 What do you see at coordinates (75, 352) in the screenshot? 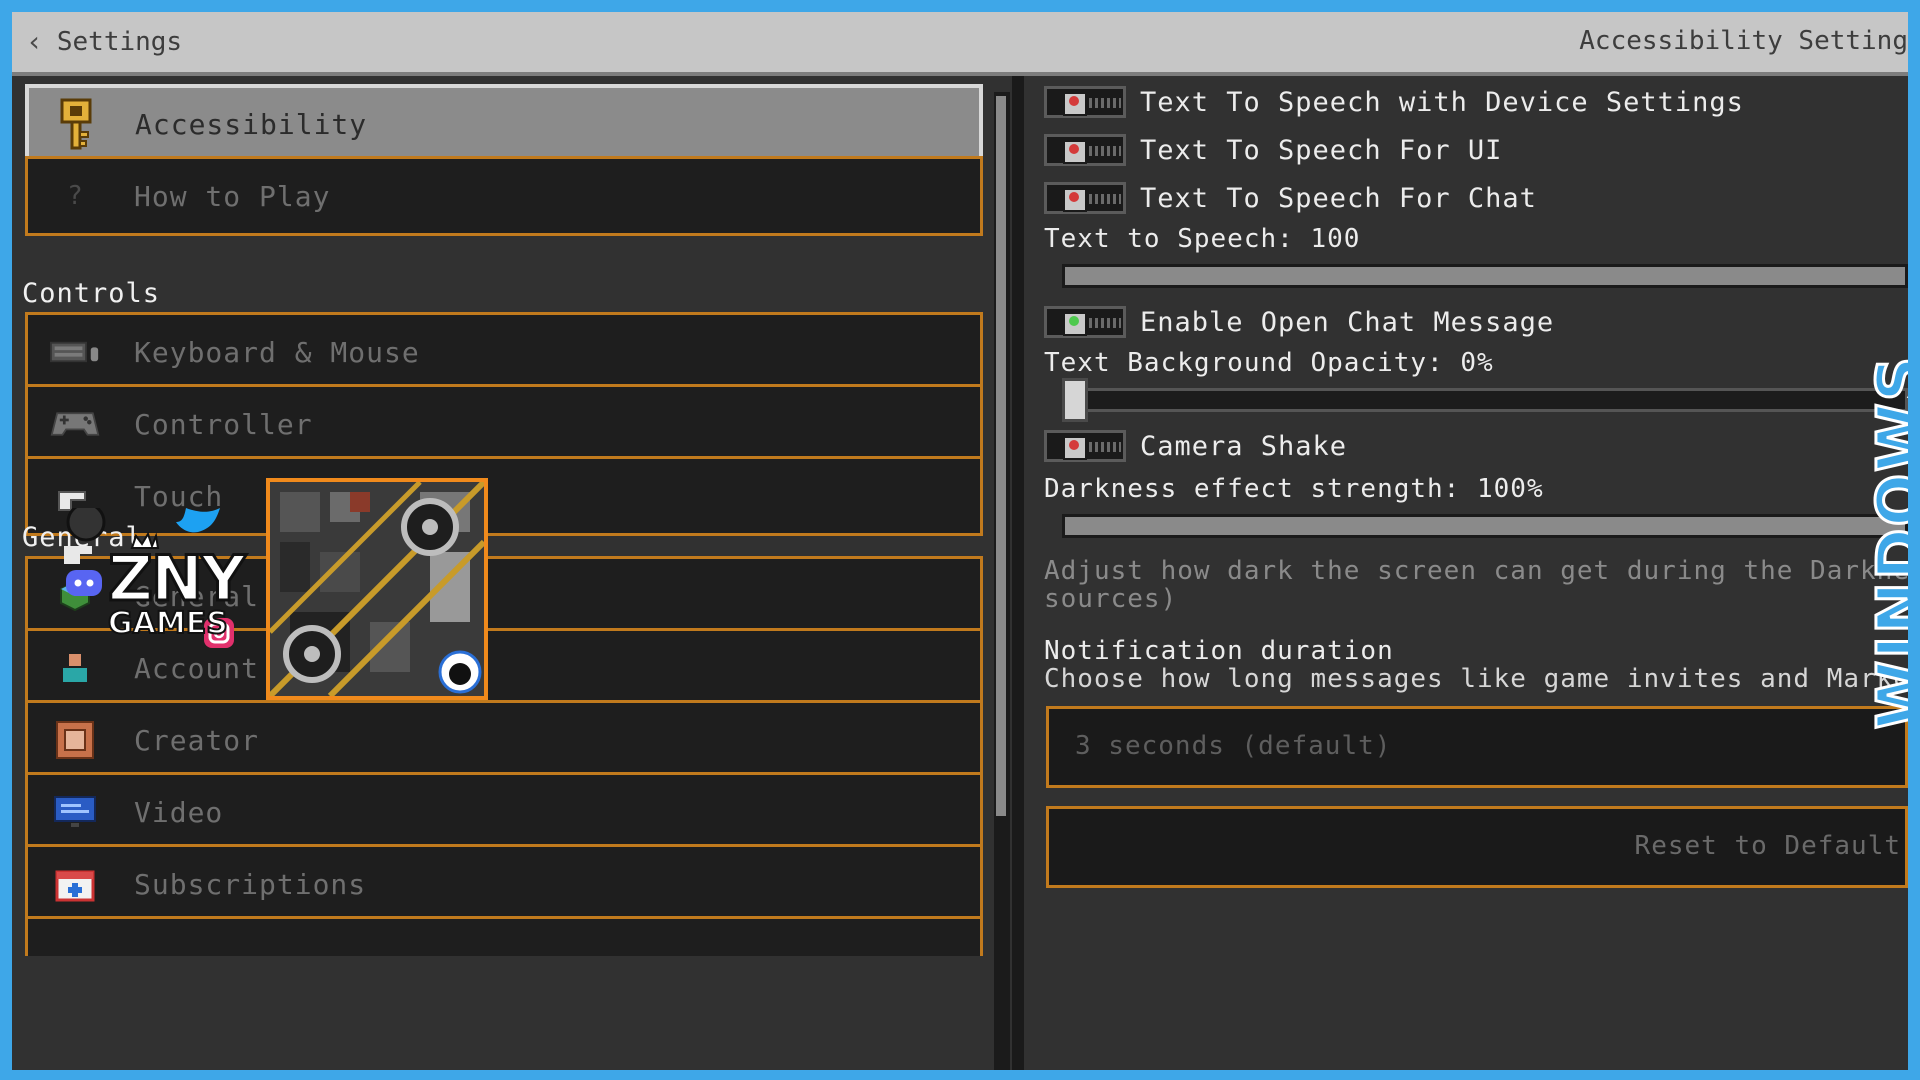
I see `keyboard-icon` at bounding box center [75, 352].